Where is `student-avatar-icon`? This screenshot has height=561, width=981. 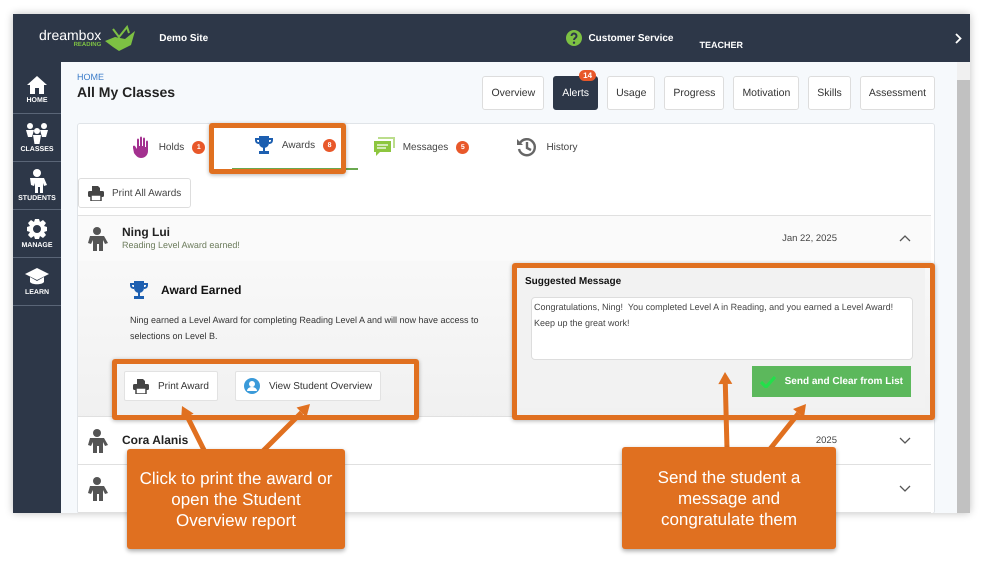 student-avatar-icon is located at coordinates (252, 386).